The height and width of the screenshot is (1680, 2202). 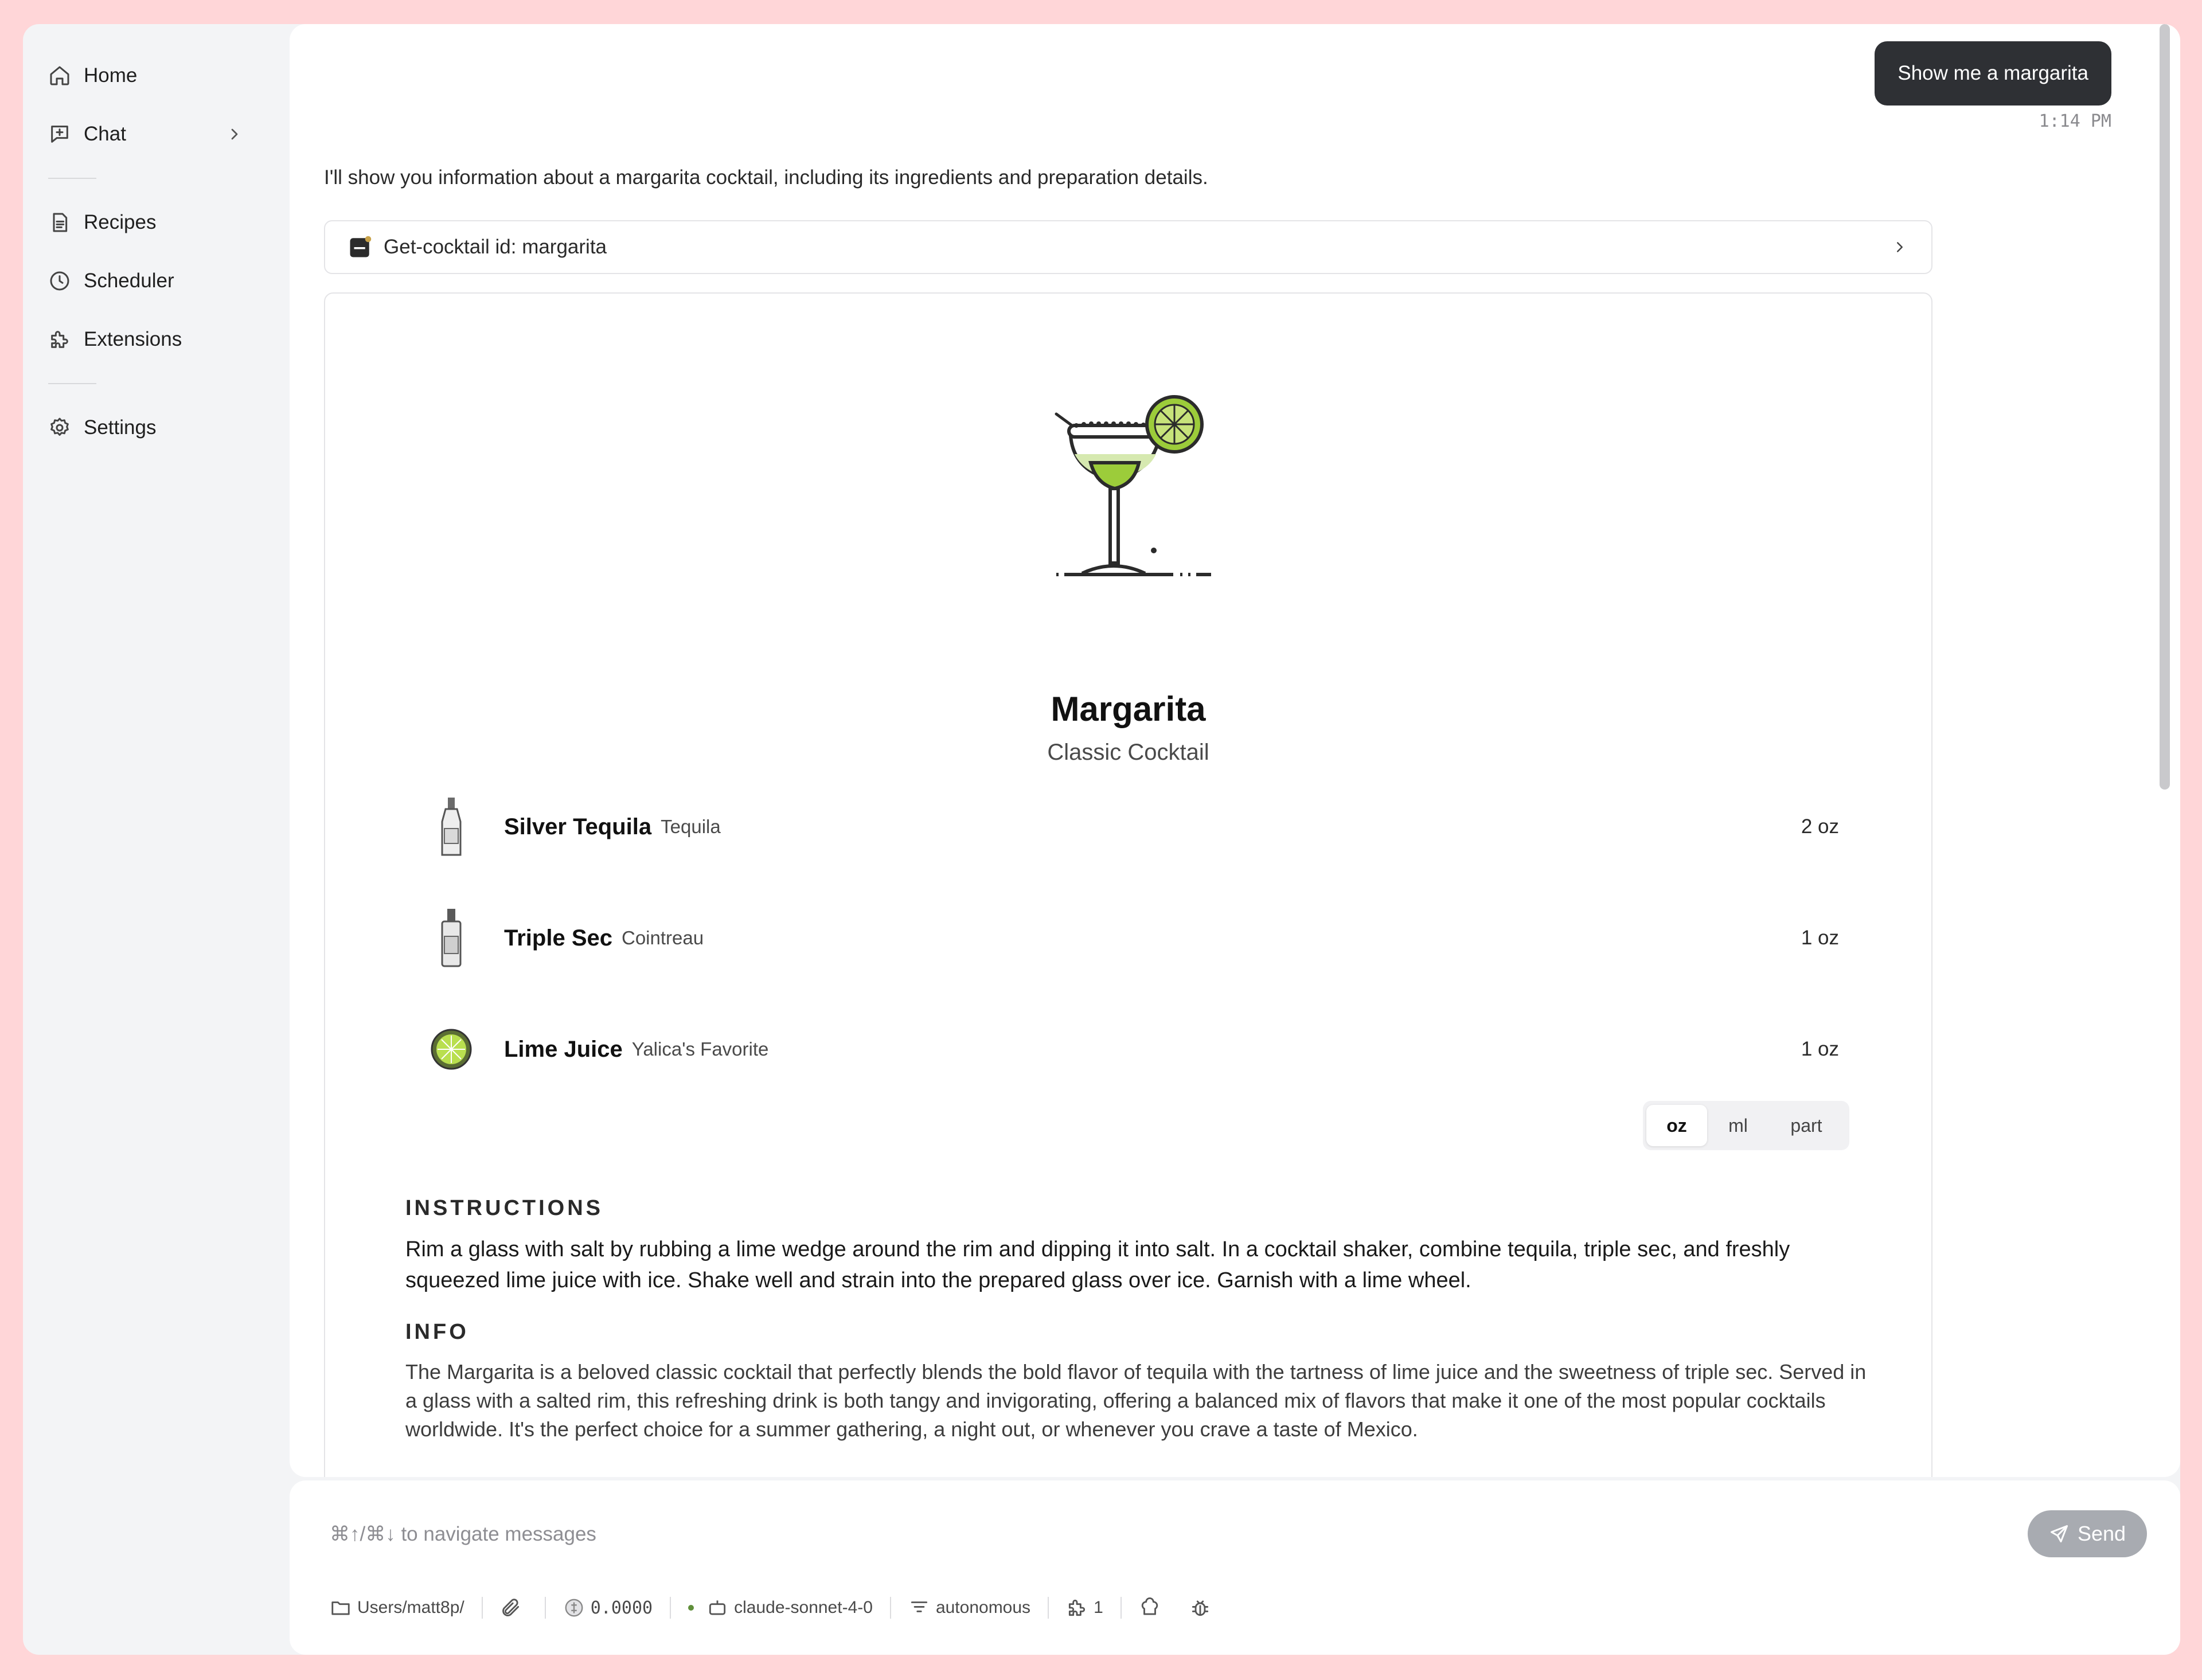 What do you see at coordinates (156, 134) in the screenshot?
I see `sidebar-item-chat: Chat` at bounding box center [156, 134].